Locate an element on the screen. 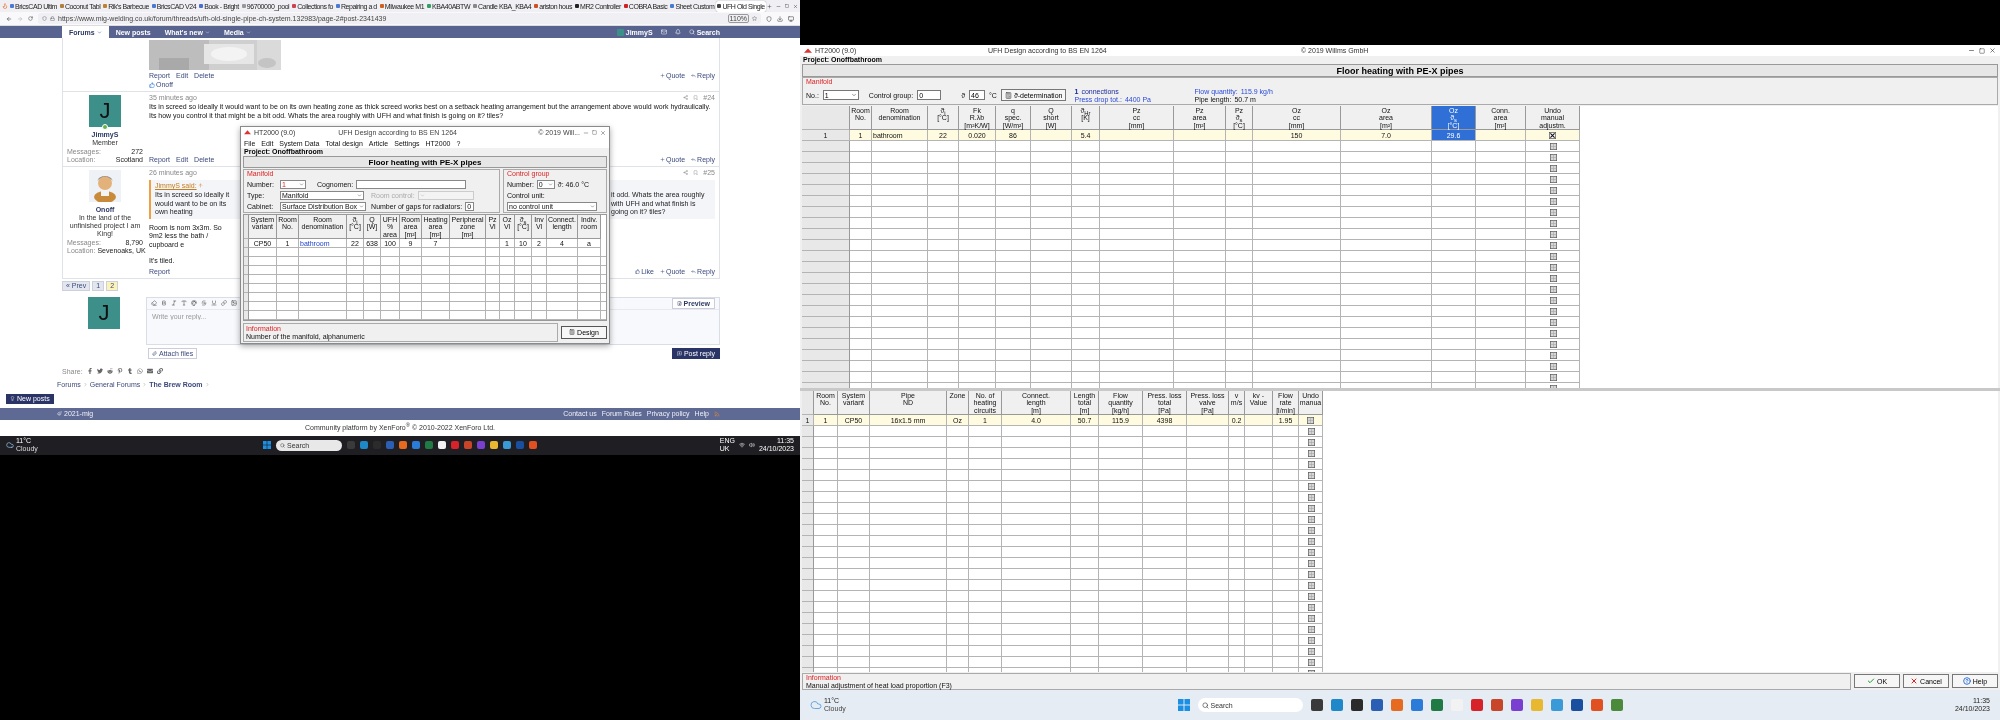 This screenshot has width=2000, height=720. bell-icon is located at coordinates (677, 32).